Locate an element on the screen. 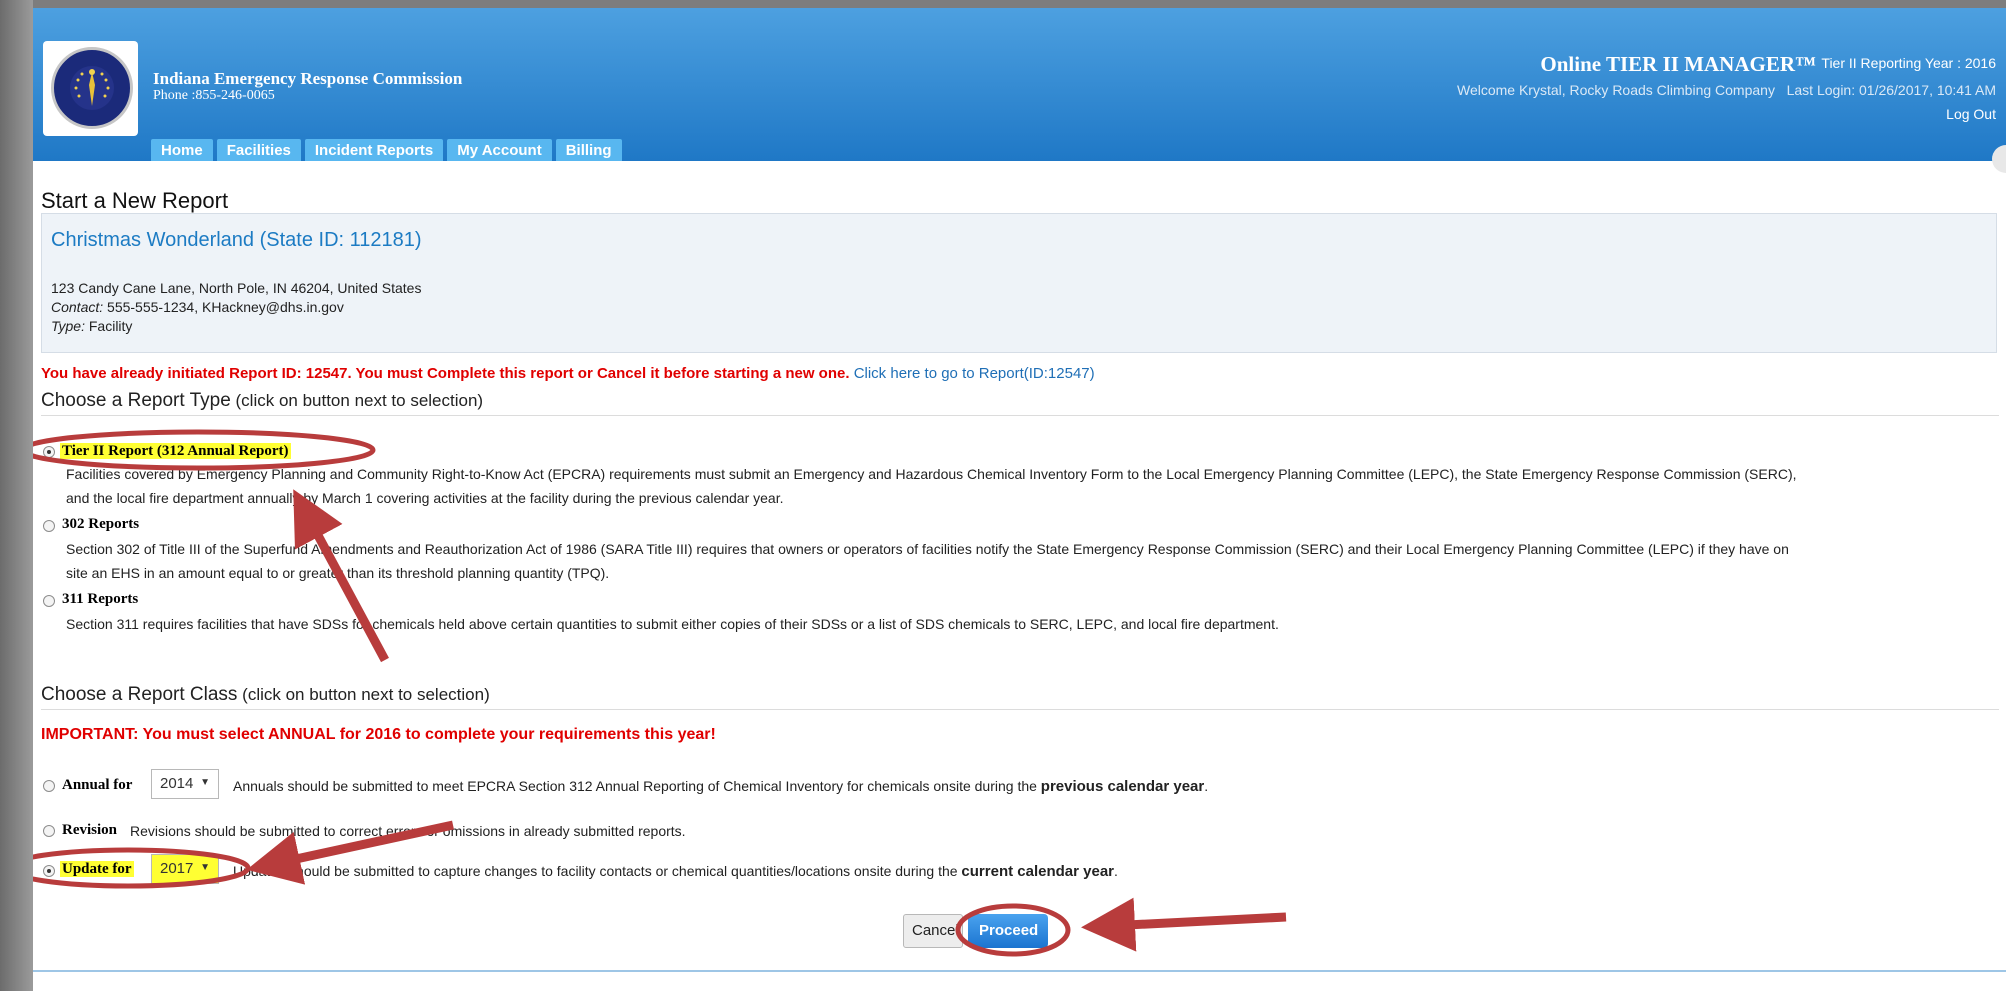  cancel-button: Cancel is located at coordinates (933, 931).